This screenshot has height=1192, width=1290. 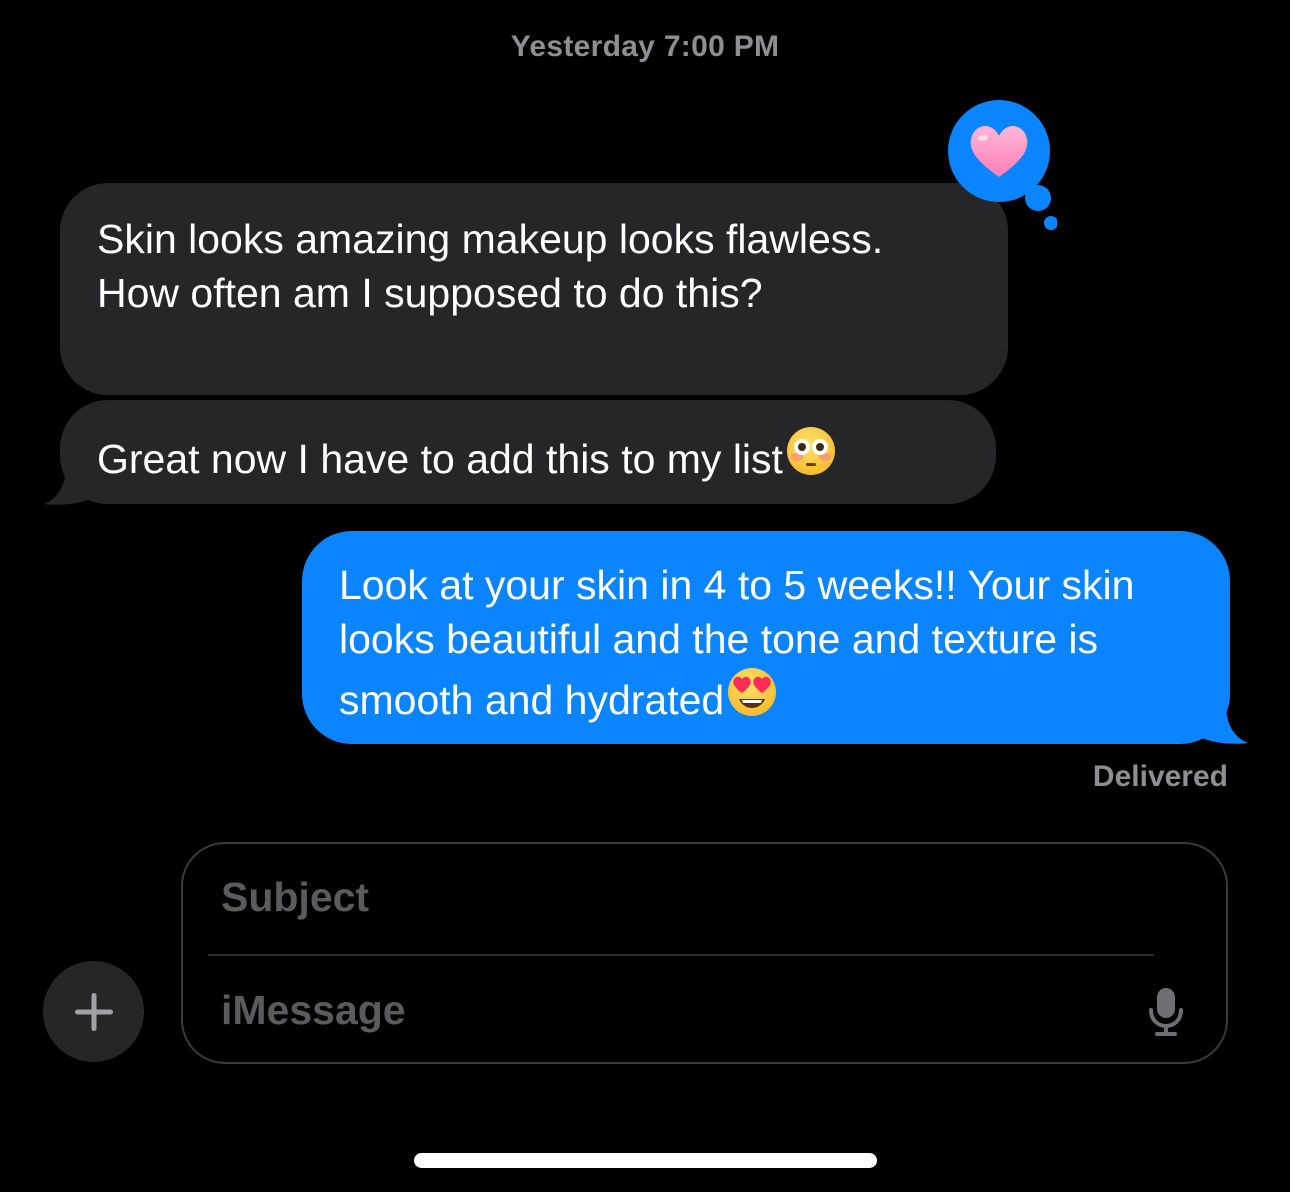 What do you see at coordinates (810, 451) in the screenshot?
I see `flushed-face-emoji-icon` at bounding box center [810, 451].